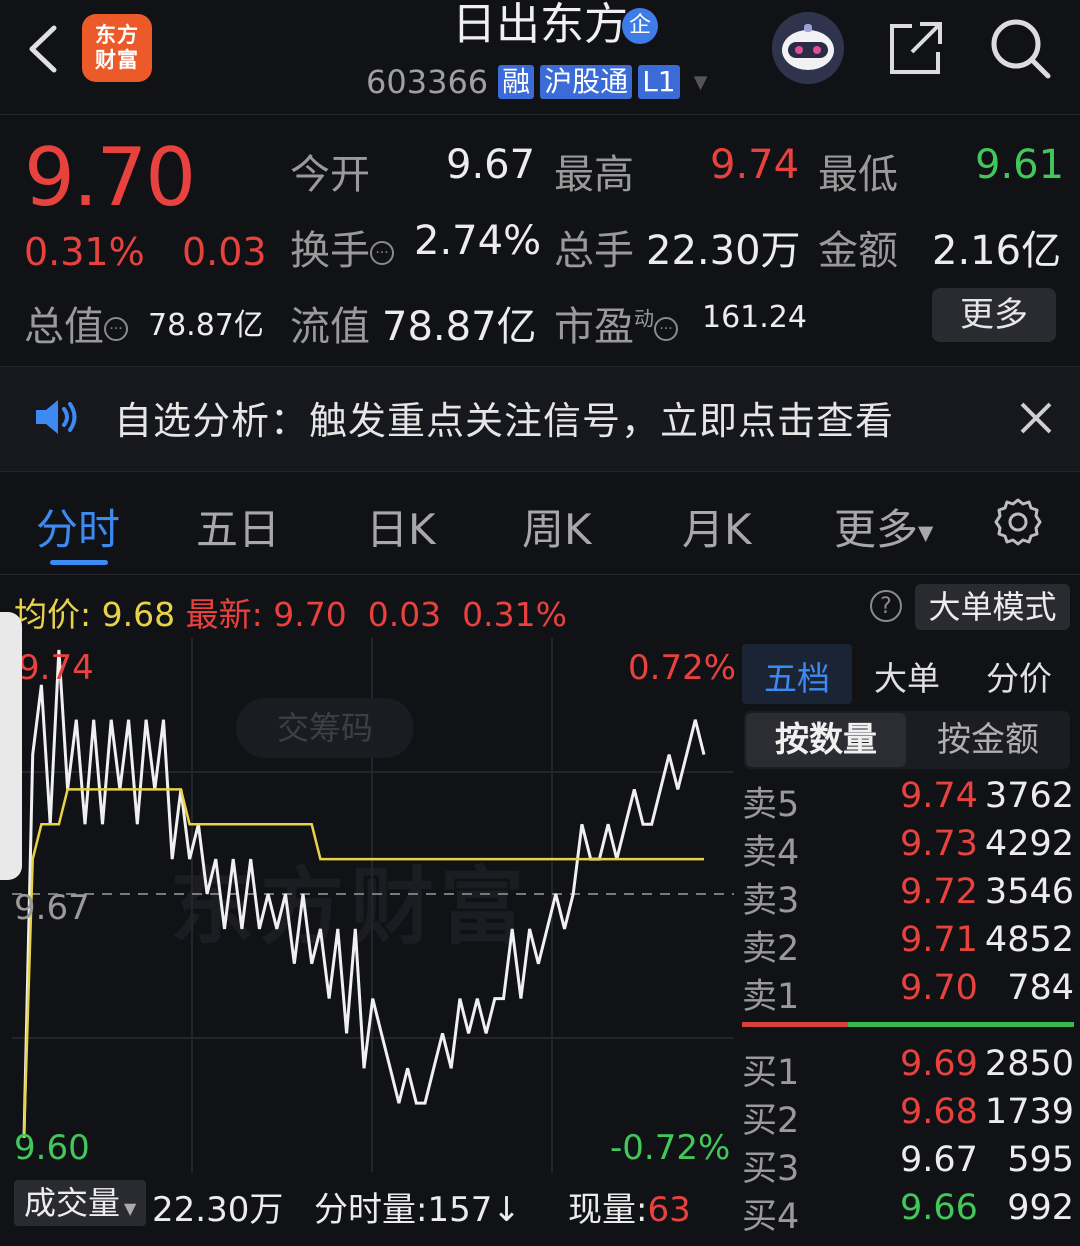 This screenshot has height=1246, width=1080. What do you see at coordinates (717, 526) in the screenshot?
I see `tab-monthly-k: 月K` at bounding box center [717, 526].